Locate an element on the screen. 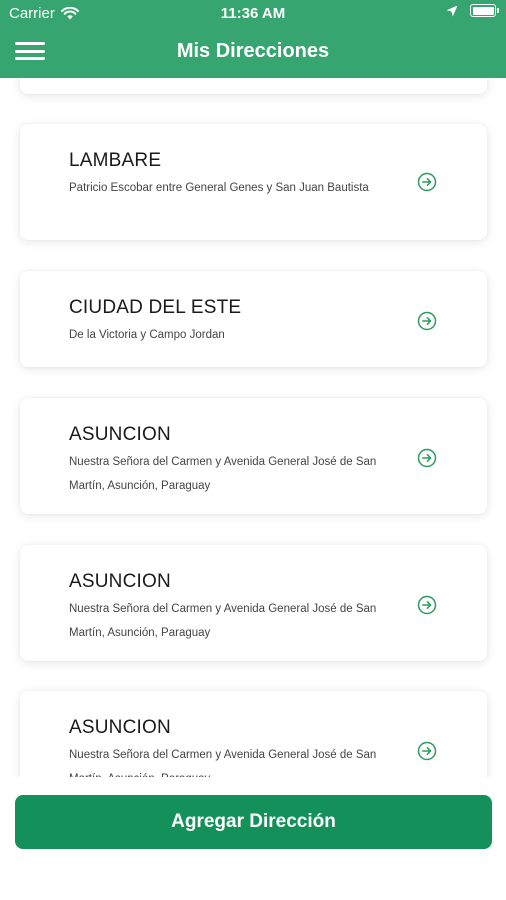  address-detail: De la Victoria y Campo Jordan is located at coordinates (147, 335).